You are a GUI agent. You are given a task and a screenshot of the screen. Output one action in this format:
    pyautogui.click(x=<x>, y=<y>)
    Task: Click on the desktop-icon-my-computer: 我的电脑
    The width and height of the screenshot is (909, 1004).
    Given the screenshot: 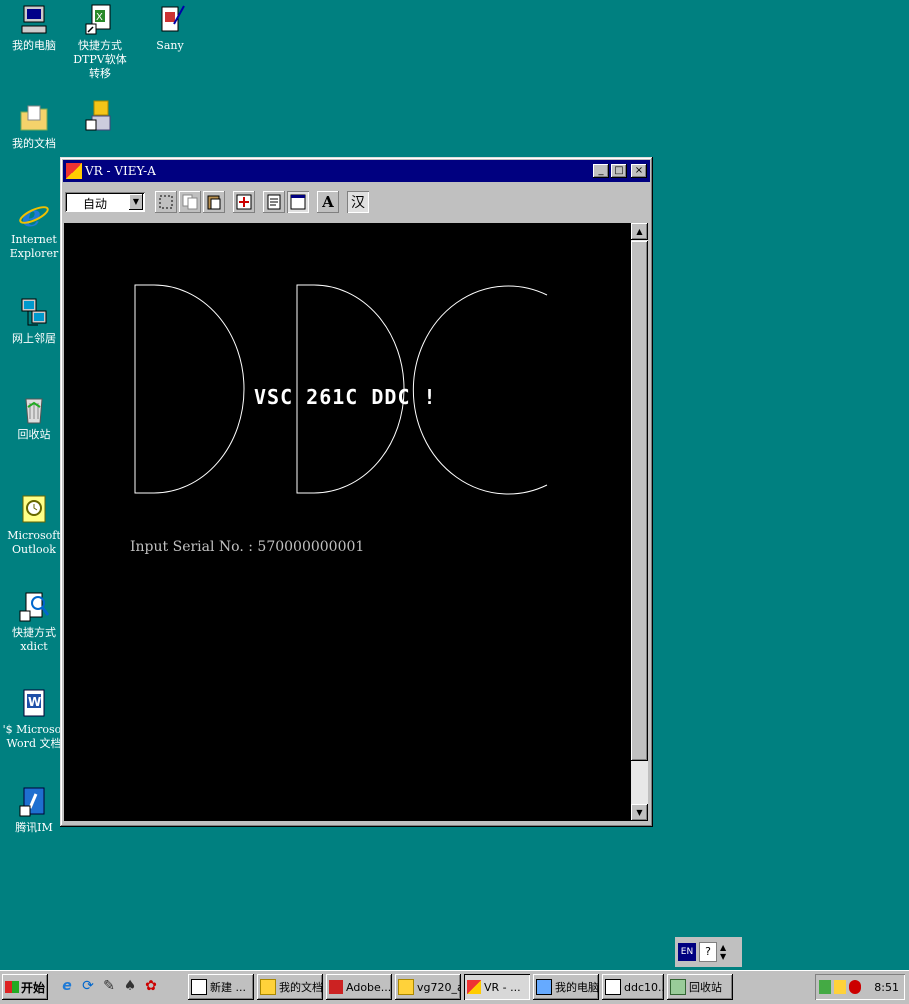 What is the action you would take?
    pyautogui.click(x=34, y=28)
    